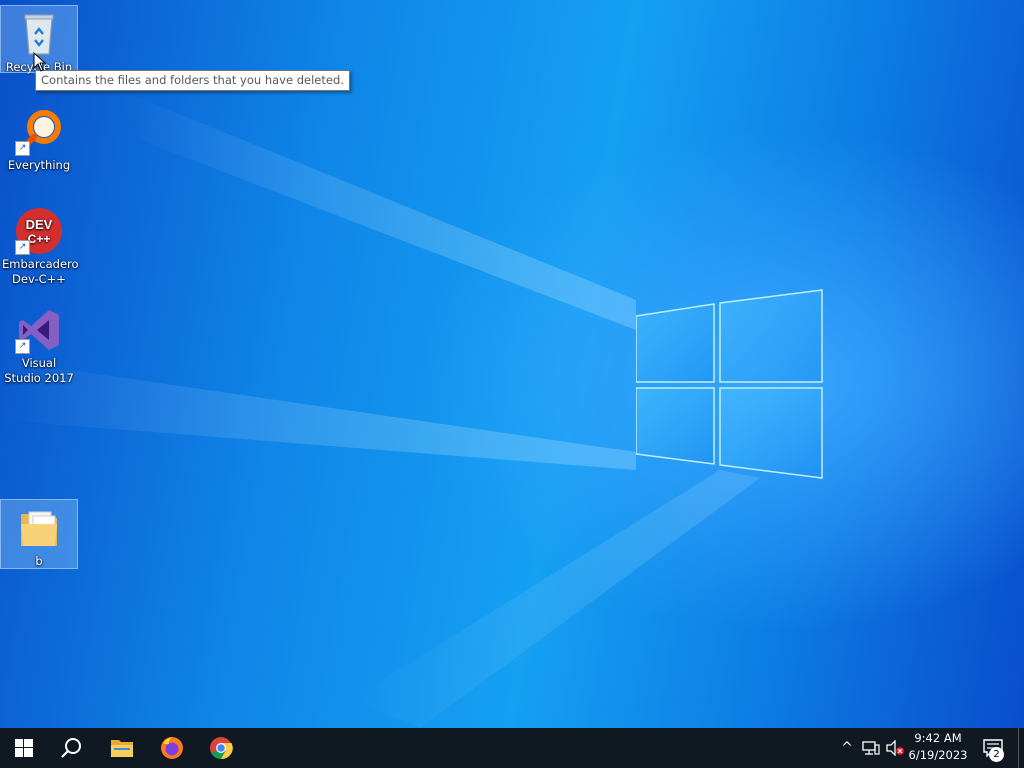 Image resolution: width=1024 pixels, height=768 pixels. I want to click on taskbar-file-explorer, so click(122, 748).